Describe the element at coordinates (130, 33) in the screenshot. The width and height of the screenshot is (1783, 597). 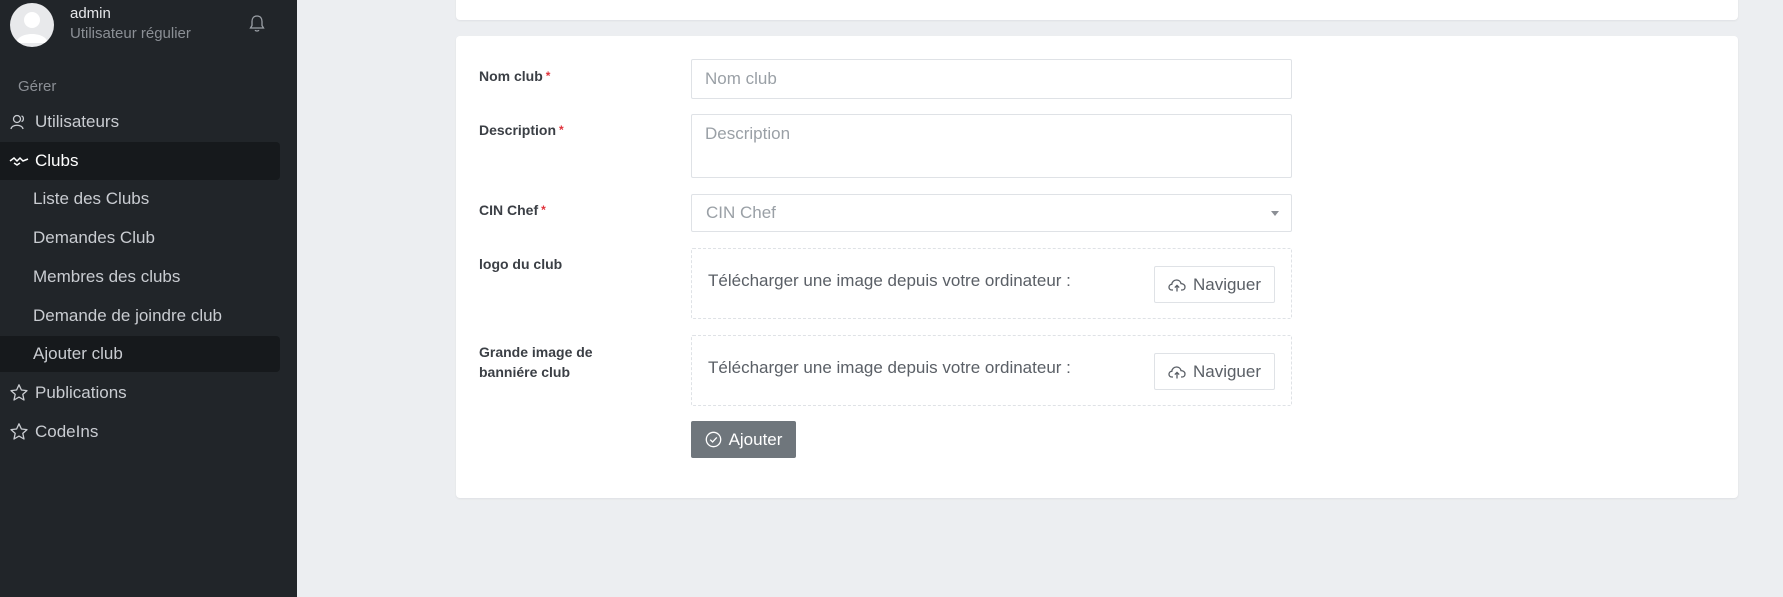
I see `user-role: Utilisateur régulier` at that location.